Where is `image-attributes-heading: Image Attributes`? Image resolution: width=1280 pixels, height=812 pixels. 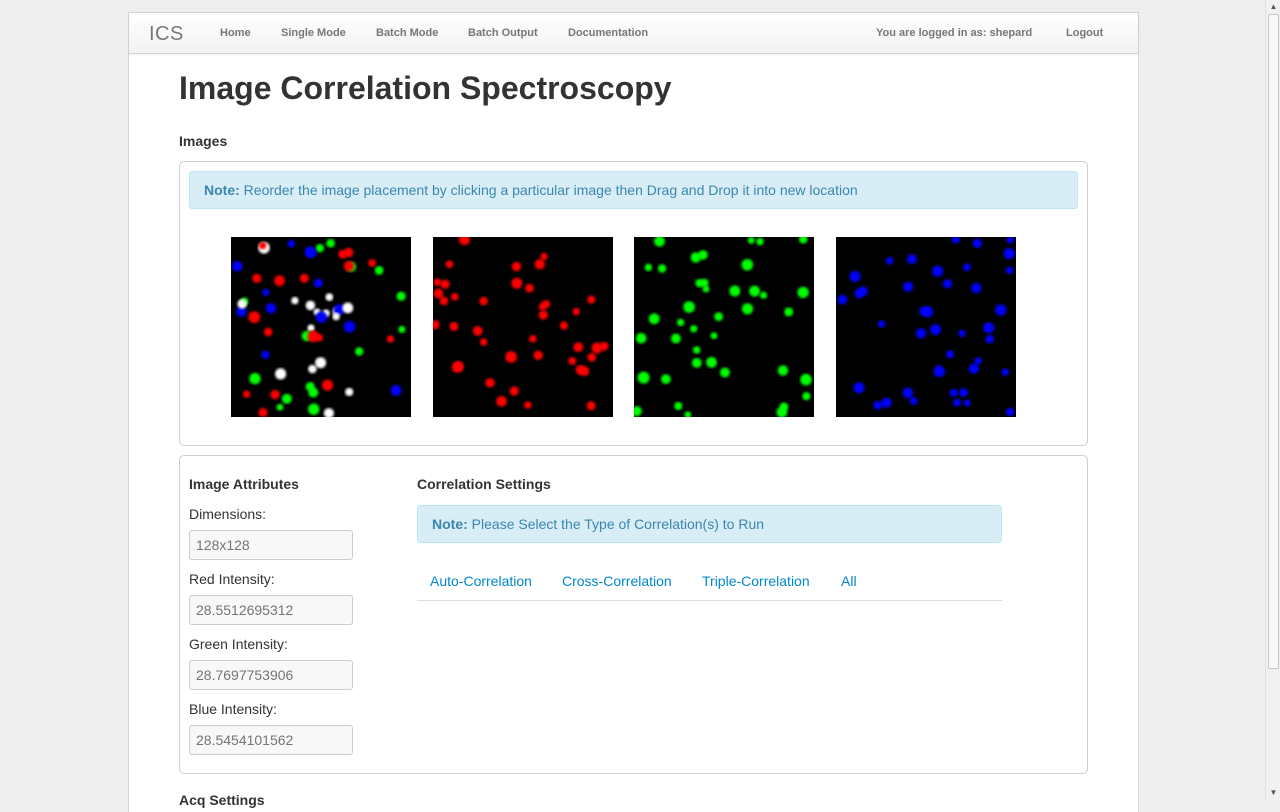 image-attributes-heading: Image Attributes is located at coordinates (244, 484).